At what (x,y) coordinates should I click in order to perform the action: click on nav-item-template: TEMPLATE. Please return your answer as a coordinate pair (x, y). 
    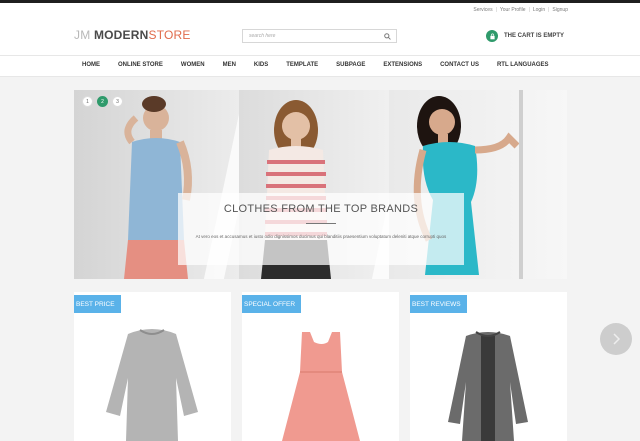
    Looking at the image, I should click on (302, 65).